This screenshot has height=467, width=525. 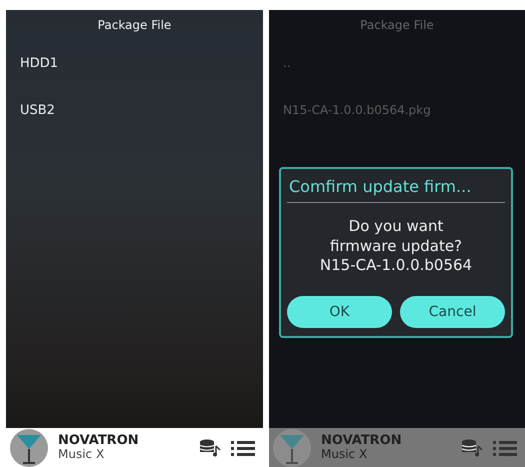 I want to click on cancel-button: Cancel, so click(x=452, y=312).